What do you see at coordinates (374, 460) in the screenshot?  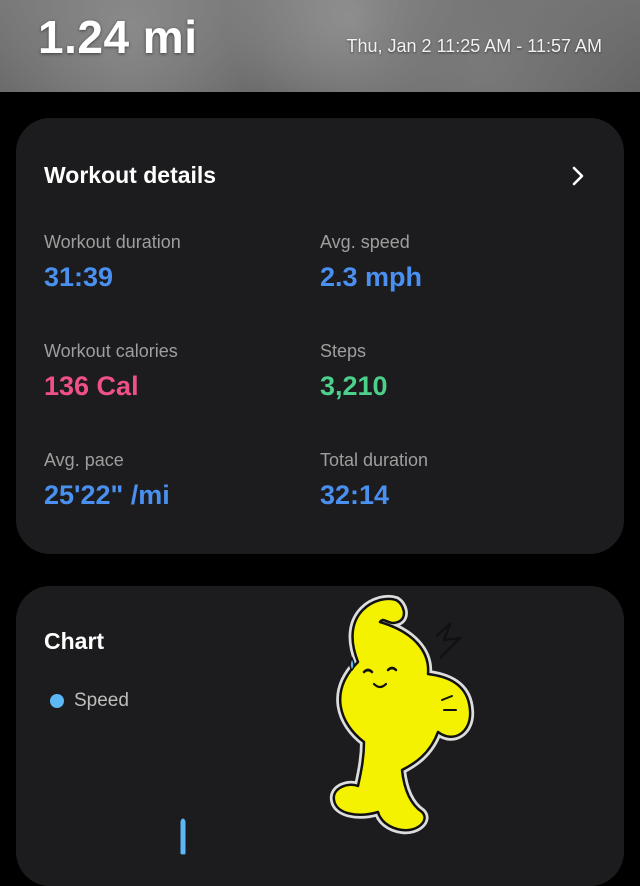 I see `stat-label: Total duration` at bounding box center [374, 460].